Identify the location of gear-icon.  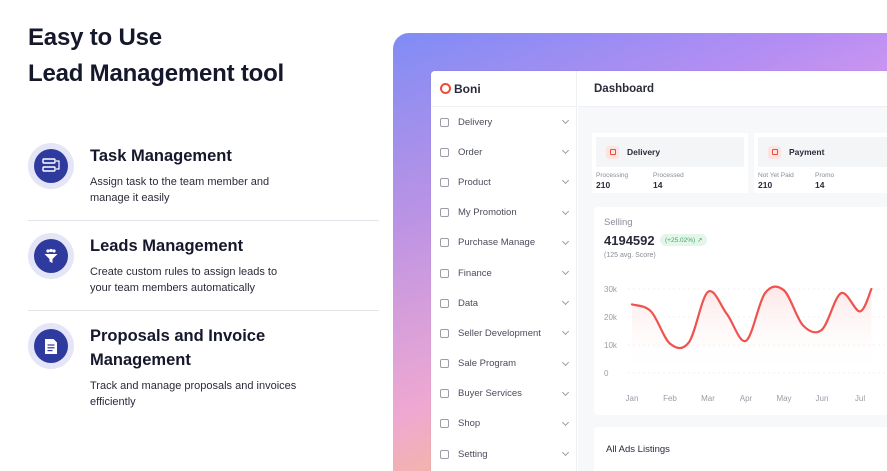
(444, 454).